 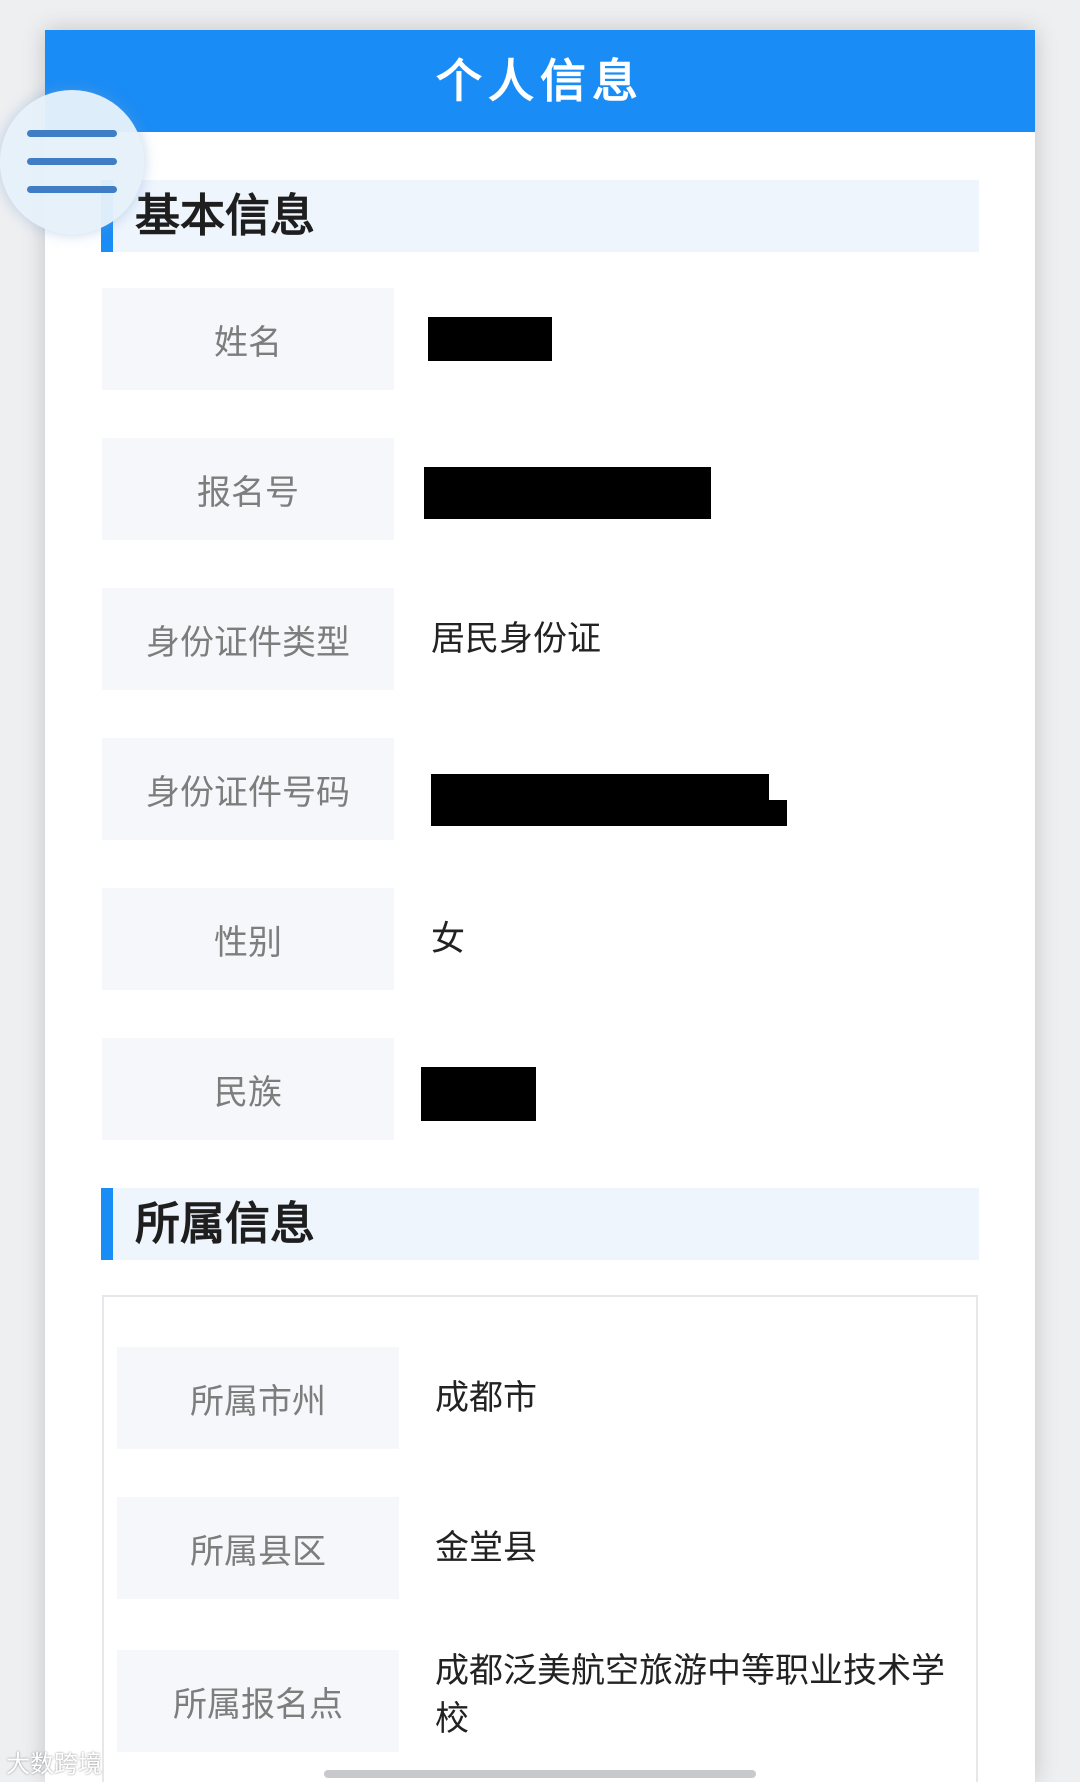 I want to click on home-indicator, so click(x=540, y=1774).